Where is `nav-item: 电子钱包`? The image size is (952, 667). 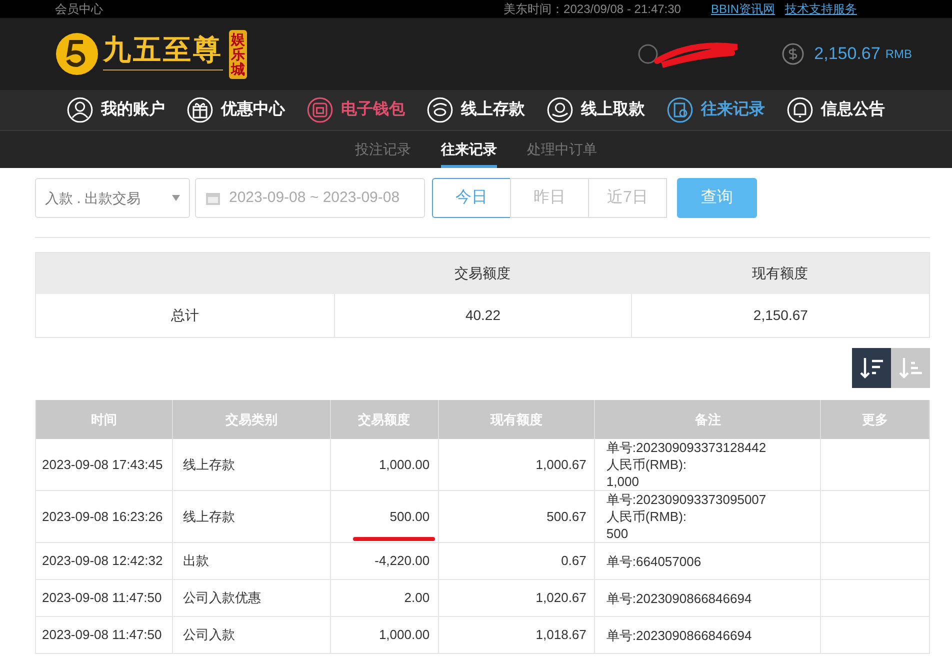
nav-item: 电子钱包 is located at coordinates (356, 110).